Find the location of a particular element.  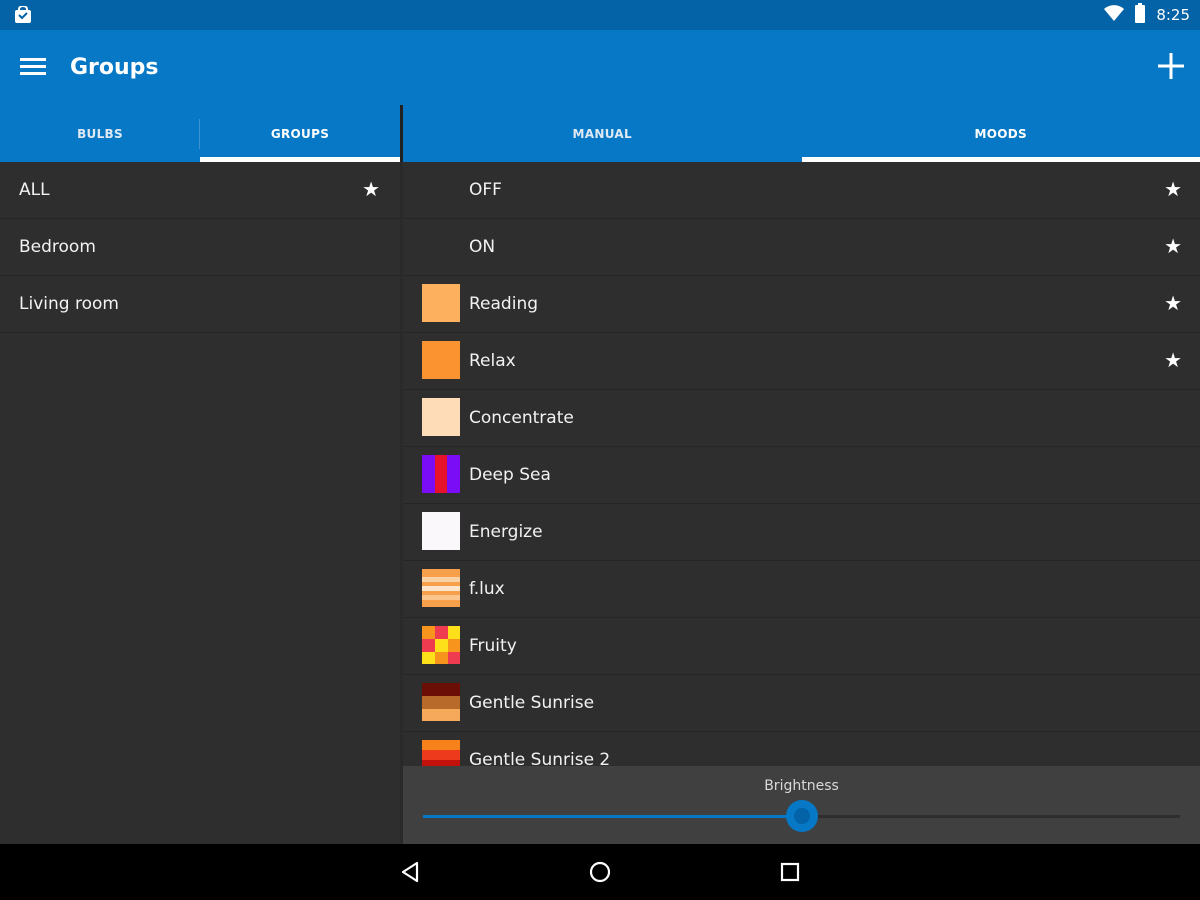

mood-label: Concentrate is located at coordinates (521, 418).